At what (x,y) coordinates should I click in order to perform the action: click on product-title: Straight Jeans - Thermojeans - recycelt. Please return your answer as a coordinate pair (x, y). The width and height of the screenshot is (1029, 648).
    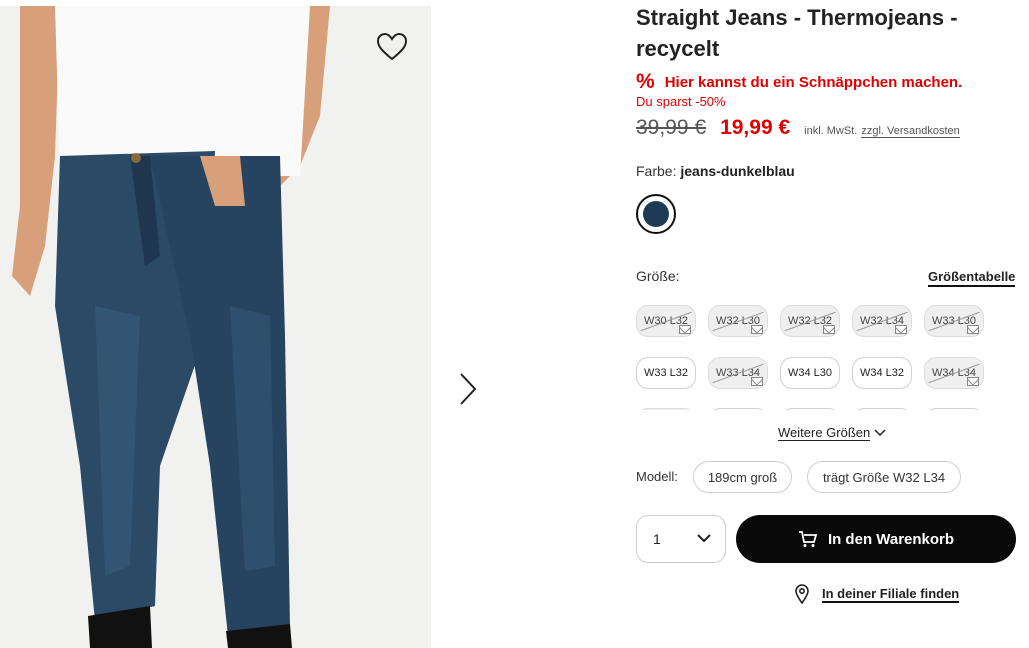
    Looking at the image, I should click on (797, 33).